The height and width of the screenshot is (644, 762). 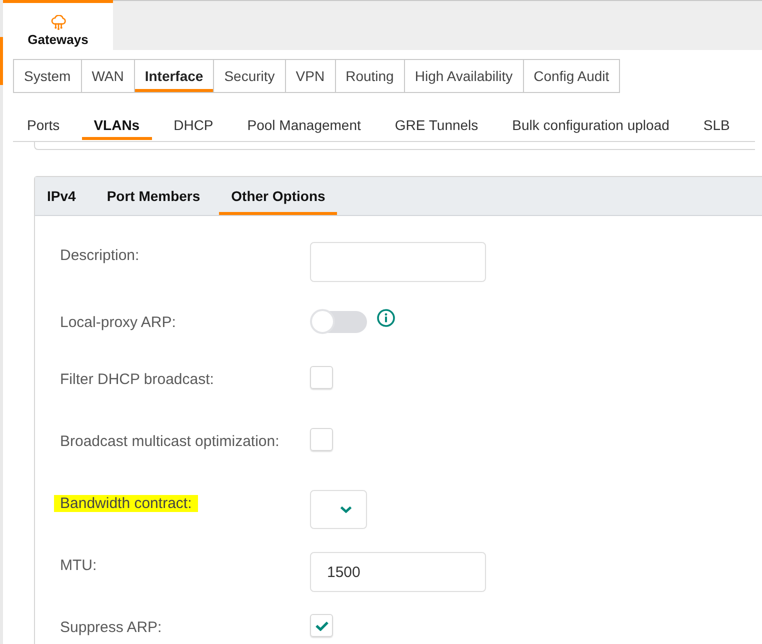 I want to click on nav-tab: Interface, so click(x=174, y=76).